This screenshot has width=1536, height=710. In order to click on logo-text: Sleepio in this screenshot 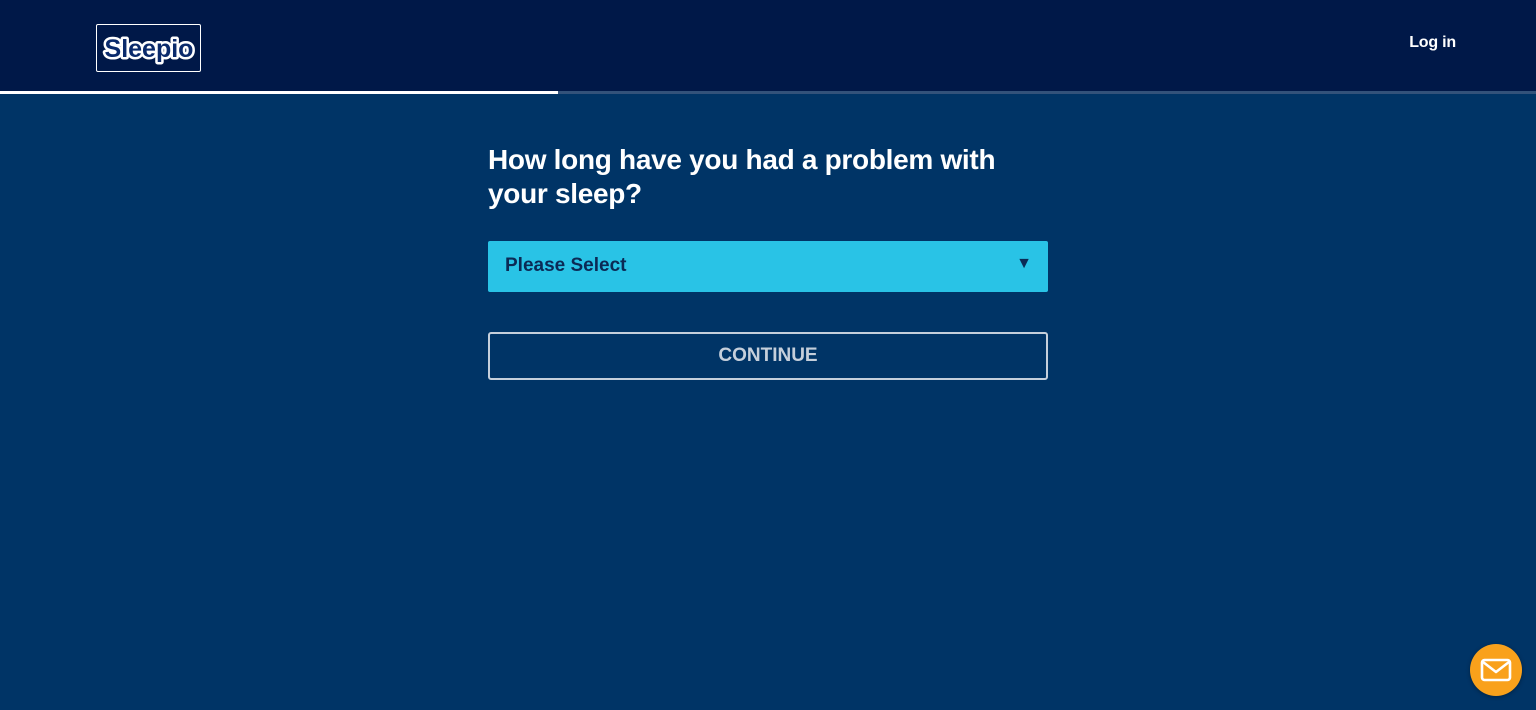, I will do `click(148, 49)`.